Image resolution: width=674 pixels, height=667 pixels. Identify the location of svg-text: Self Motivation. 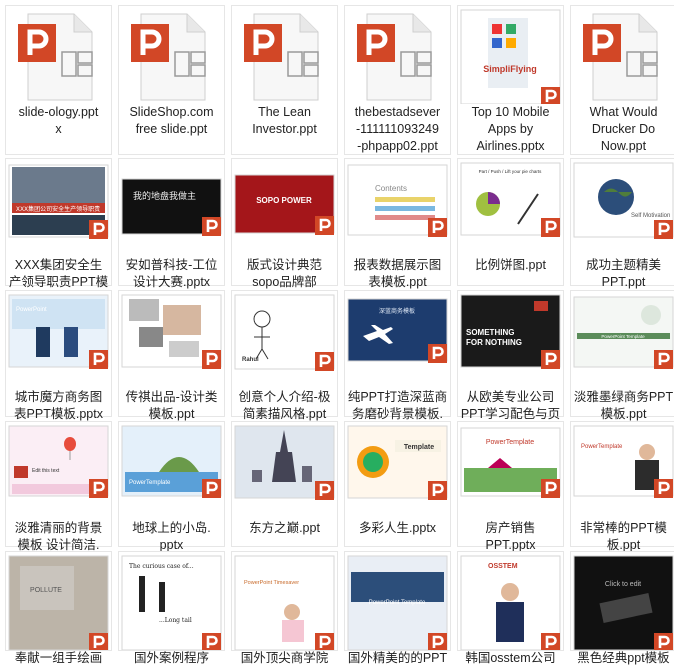
(650, 216).